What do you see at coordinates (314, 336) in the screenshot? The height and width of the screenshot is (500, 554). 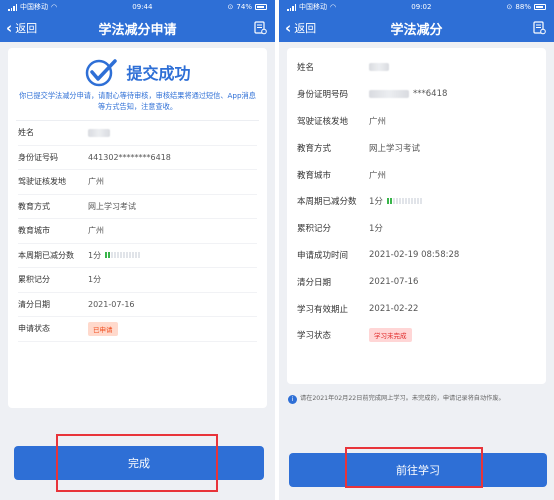 I see `row-label: 学习状态` at bounding box center [314, 336].